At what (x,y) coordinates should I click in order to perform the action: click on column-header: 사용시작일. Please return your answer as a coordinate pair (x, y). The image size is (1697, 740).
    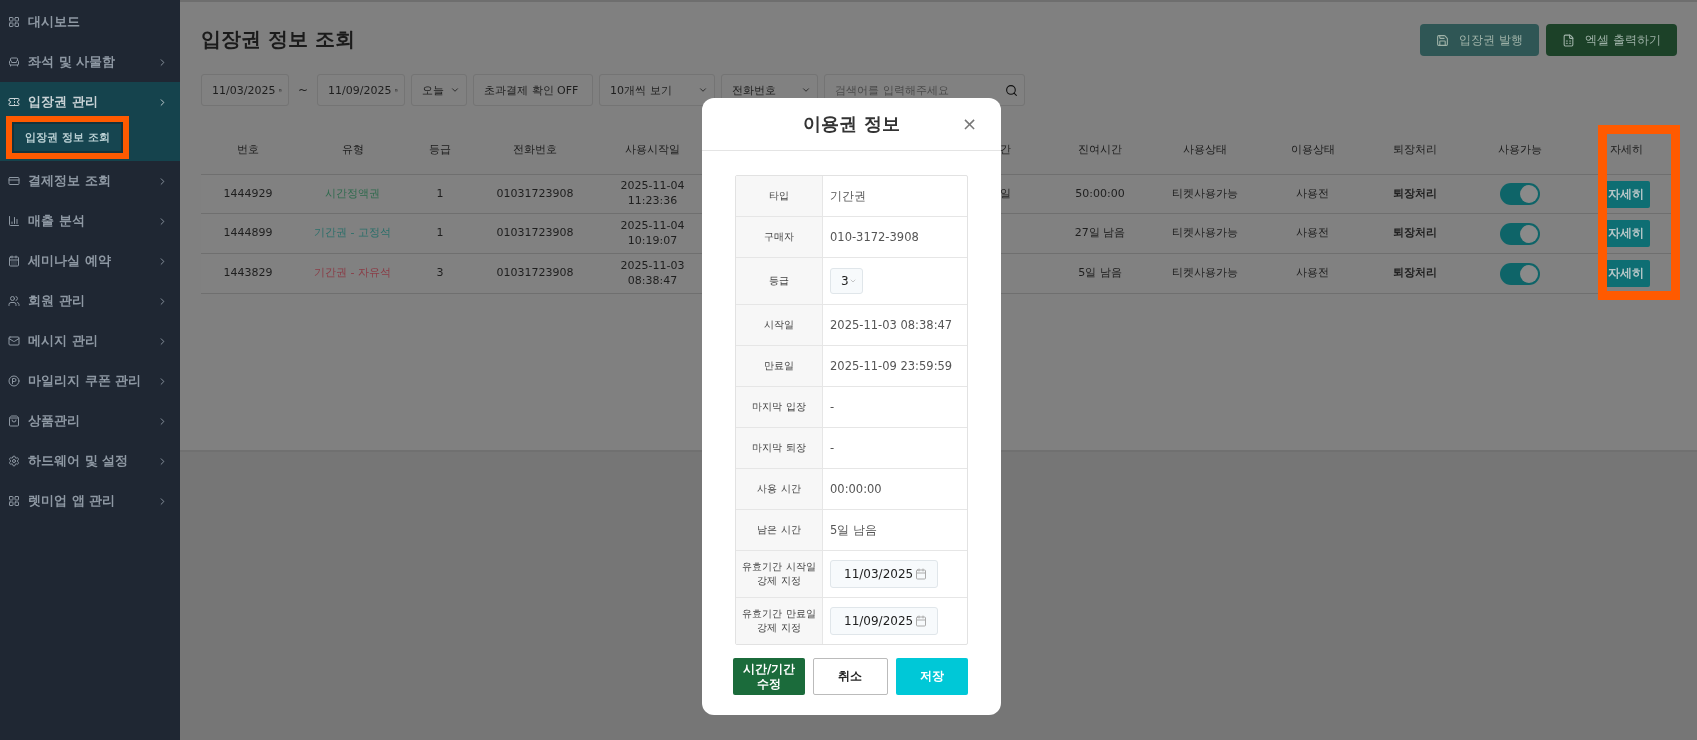
    Looking at the image, I should click on (652, 149).